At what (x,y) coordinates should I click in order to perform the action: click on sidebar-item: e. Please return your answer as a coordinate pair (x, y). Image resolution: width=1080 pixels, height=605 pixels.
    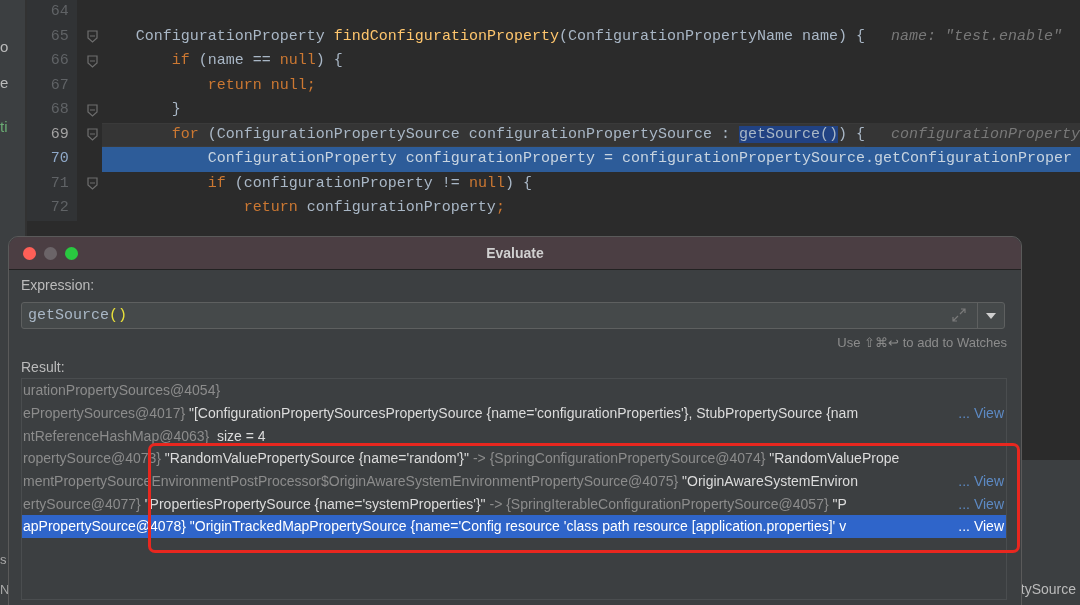
    Looking at the image, I should click on (12, 83).